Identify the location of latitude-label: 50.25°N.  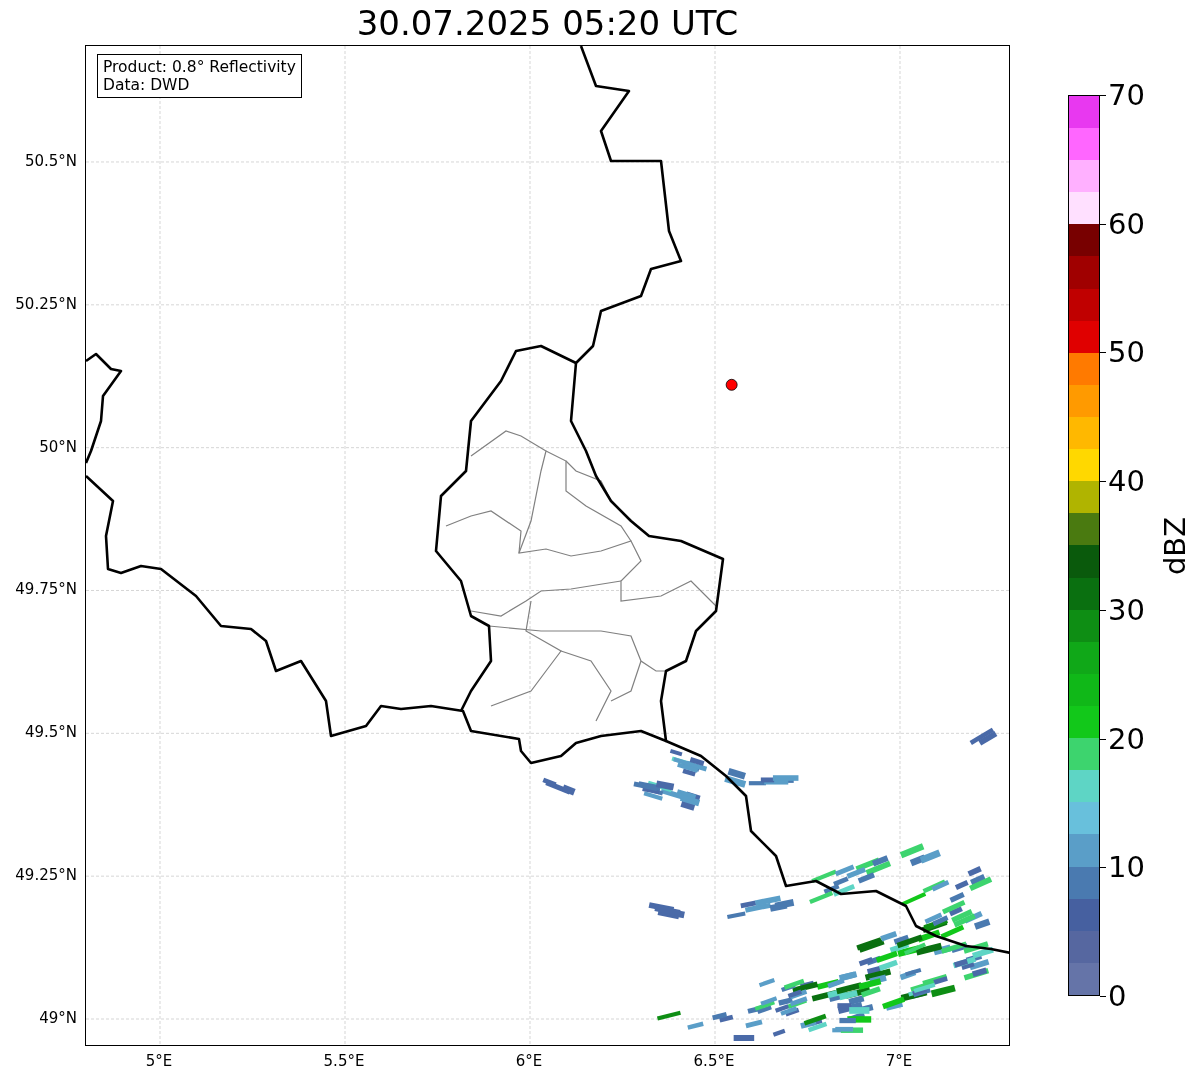
(46, 303).